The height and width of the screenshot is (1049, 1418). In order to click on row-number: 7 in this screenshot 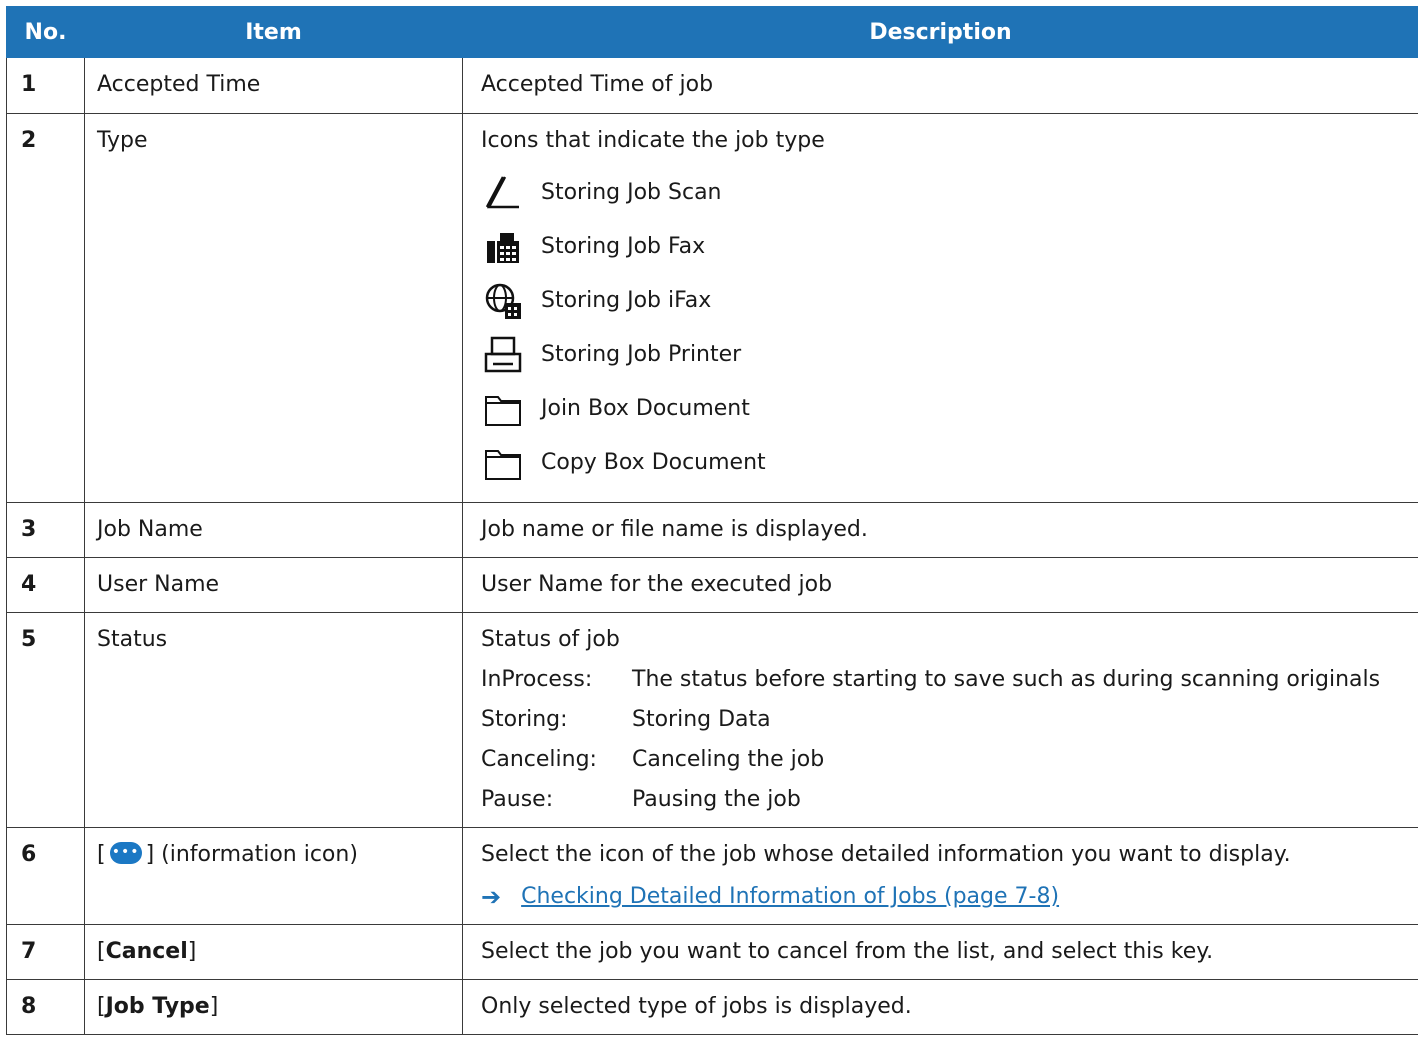, I will do `click(45, 952)`.